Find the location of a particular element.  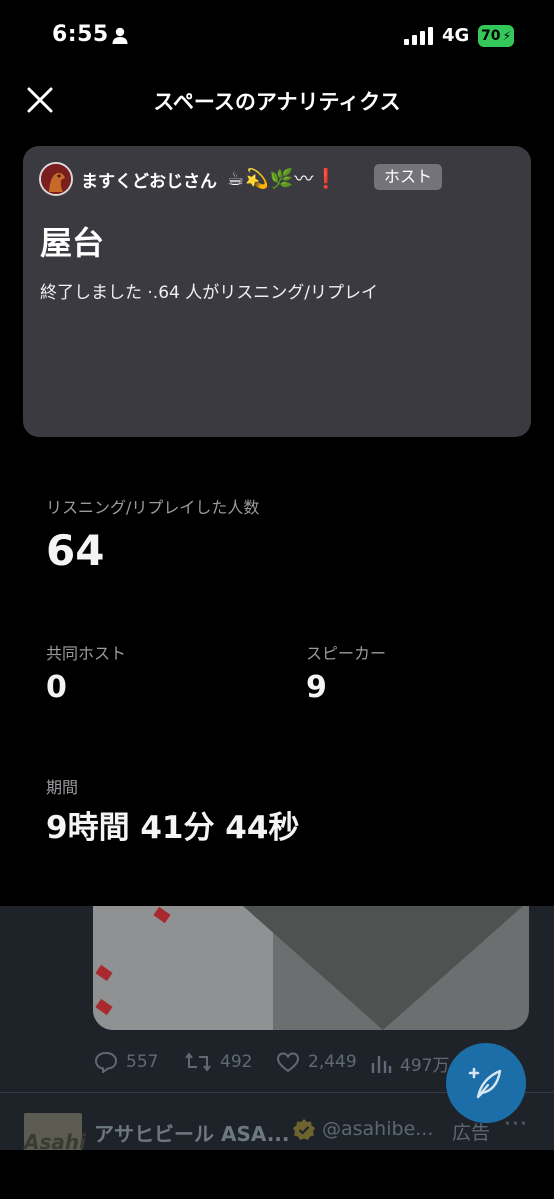

person-icon is located at coordinates (120, 38).